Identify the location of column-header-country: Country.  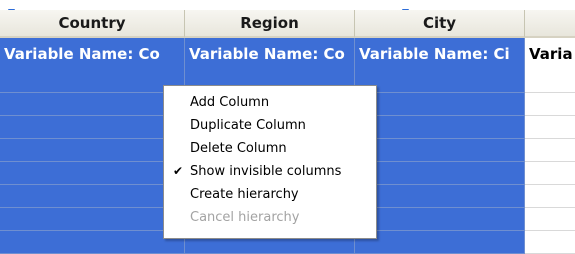
(92, 24).